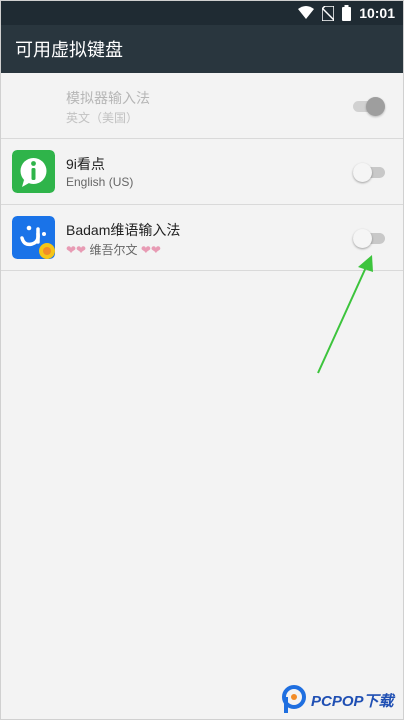 Image resolution: width=404 pixels, height=720 pixels. I want to click on badam-app-icon, so click(33, 237).